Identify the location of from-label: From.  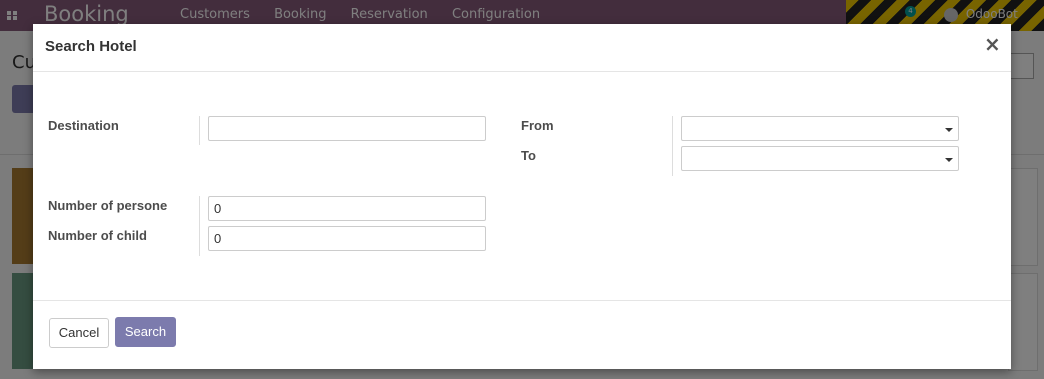
(537, 125).